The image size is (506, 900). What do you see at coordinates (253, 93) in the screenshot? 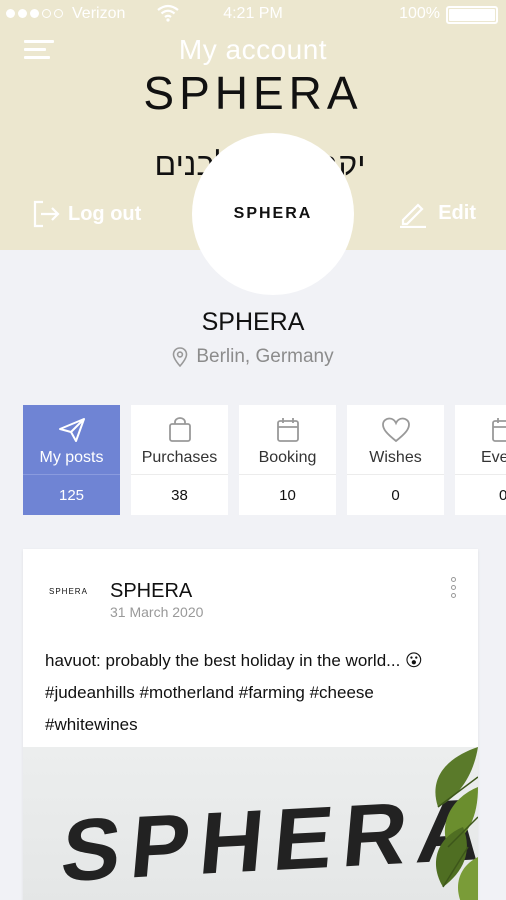
I see `brand-logo: SPHERA` at bounding box center [253, 93].